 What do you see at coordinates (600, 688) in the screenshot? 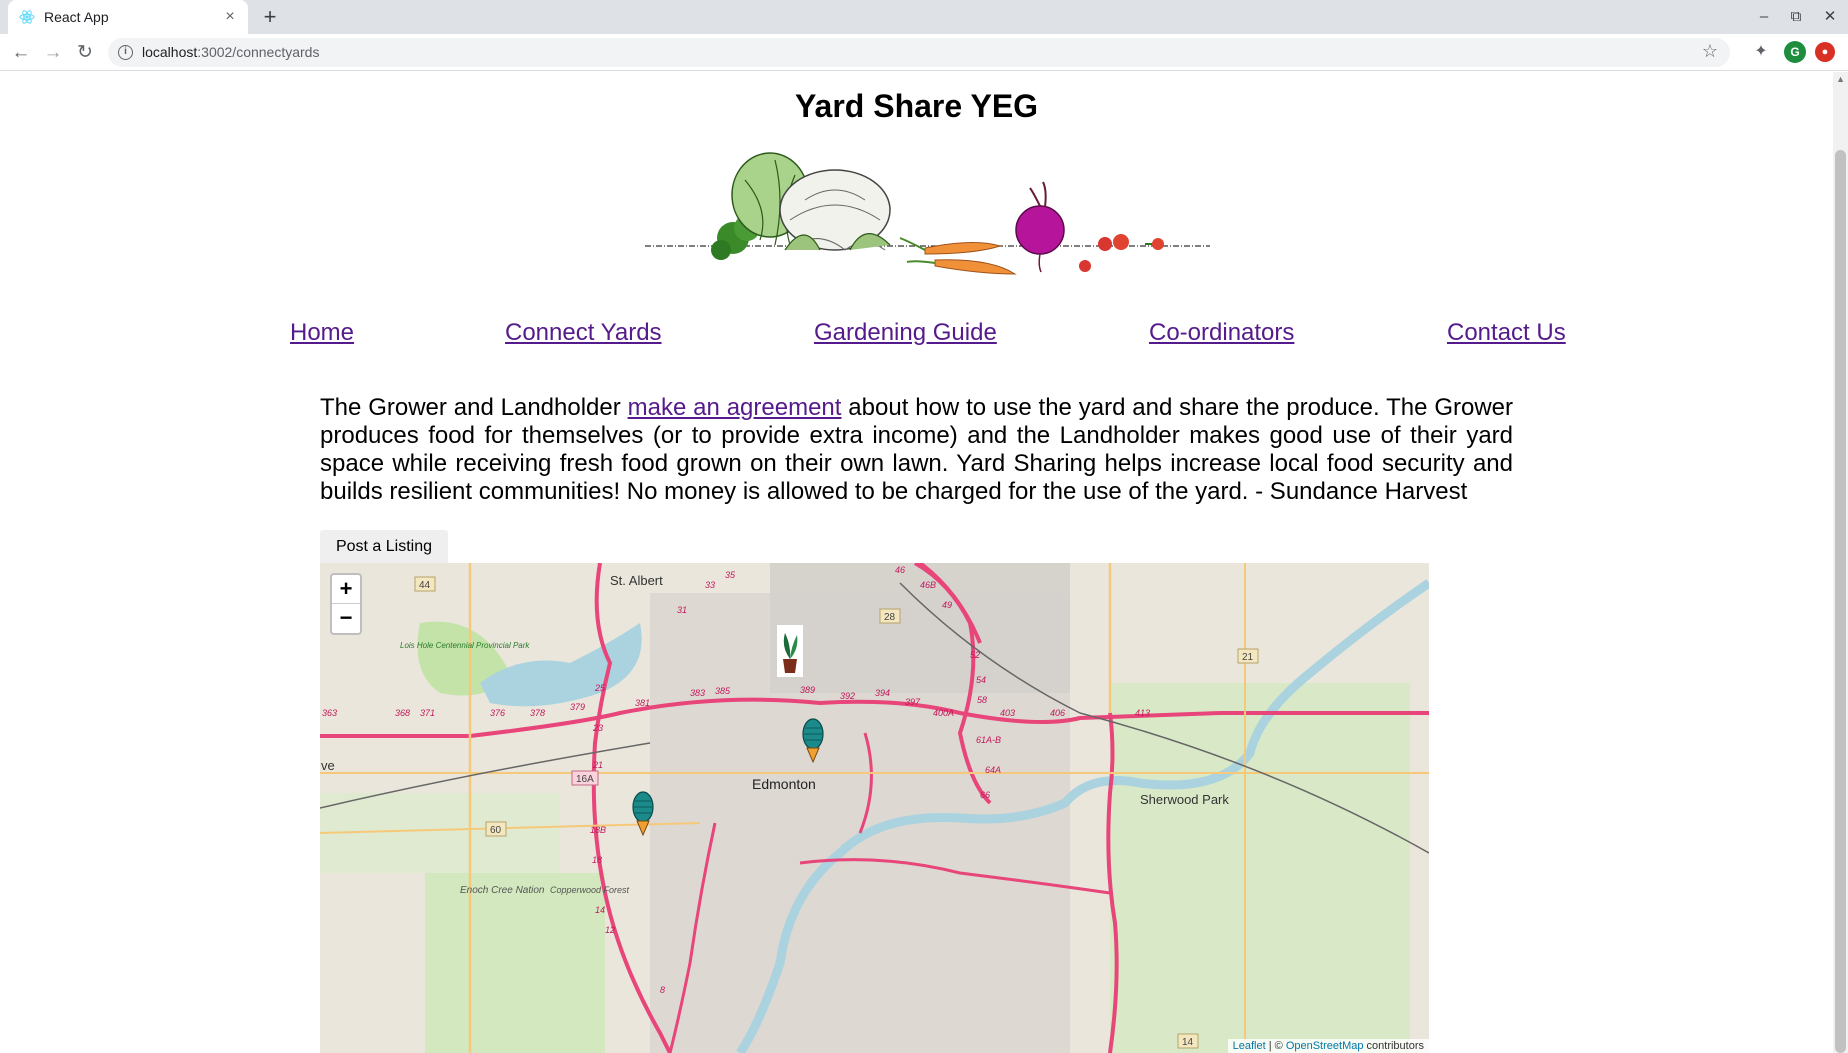
I see `exit-number-label: 25` at bounding box center [600, 688].